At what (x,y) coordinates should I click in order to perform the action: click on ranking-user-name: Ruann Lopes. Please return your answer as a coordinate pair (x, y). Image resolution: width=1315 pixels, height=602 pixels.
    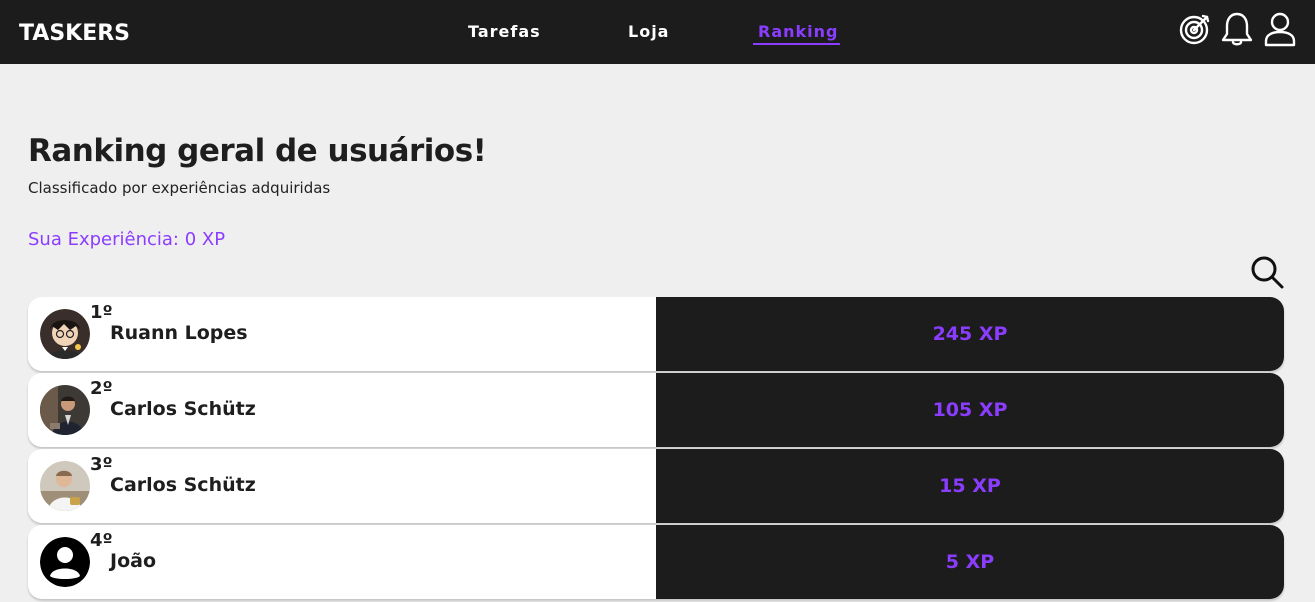
    Looking at the image, I should click on (179, 333).